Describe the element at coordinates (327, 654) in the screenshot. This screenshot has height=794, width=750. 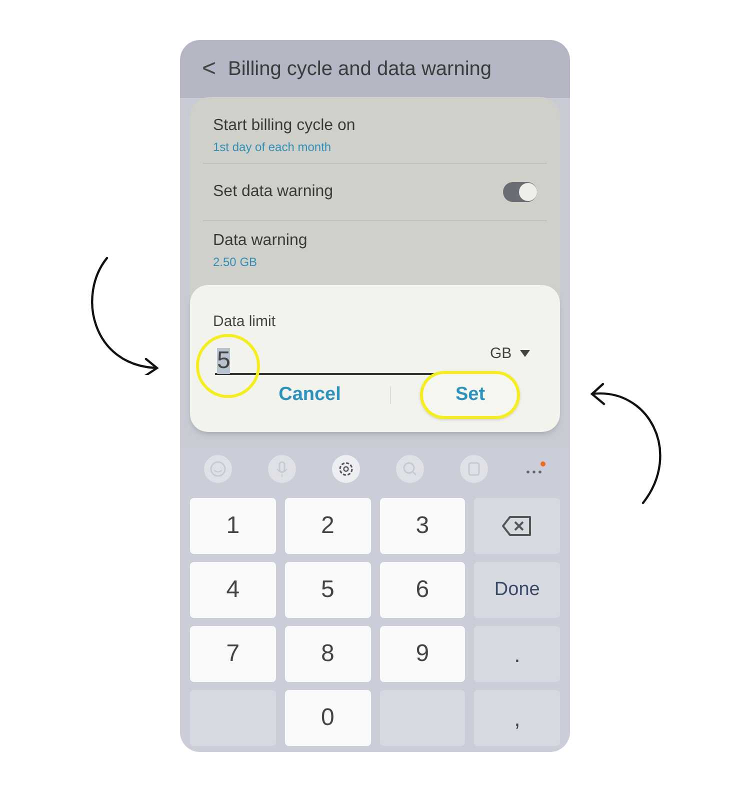
I see `key: 8` at that location.